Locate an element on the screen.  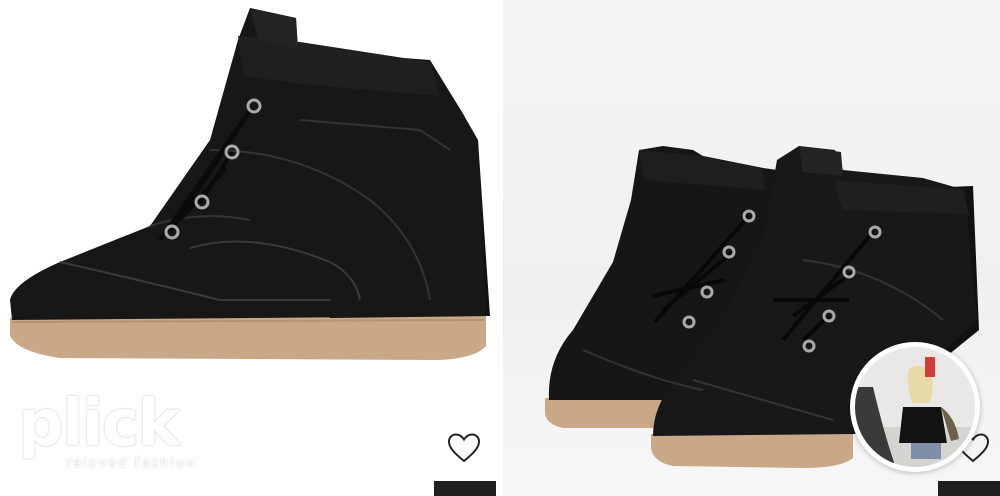
logo-tagline: reloved fashion is located at coordinates (131, 463).